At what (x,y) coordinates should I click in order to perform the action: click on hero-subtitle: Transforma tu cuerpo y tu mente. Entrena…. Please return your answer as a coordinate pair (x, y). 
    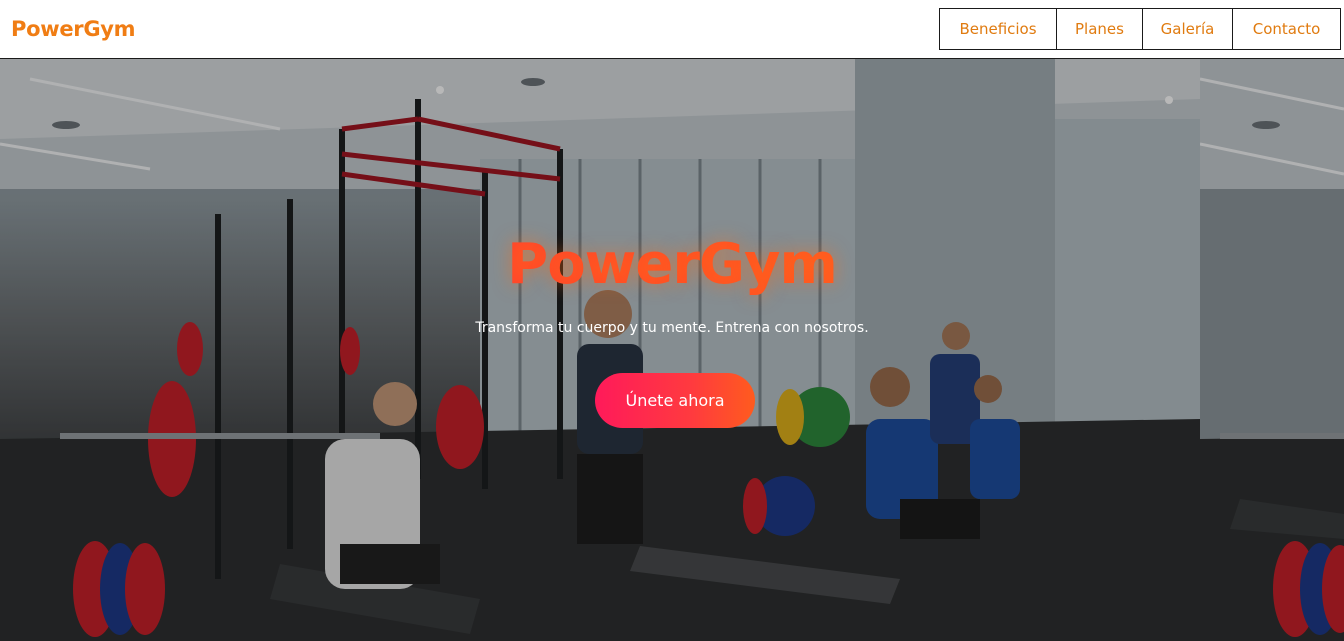
    Looking at the image, I should click on (672, 328).